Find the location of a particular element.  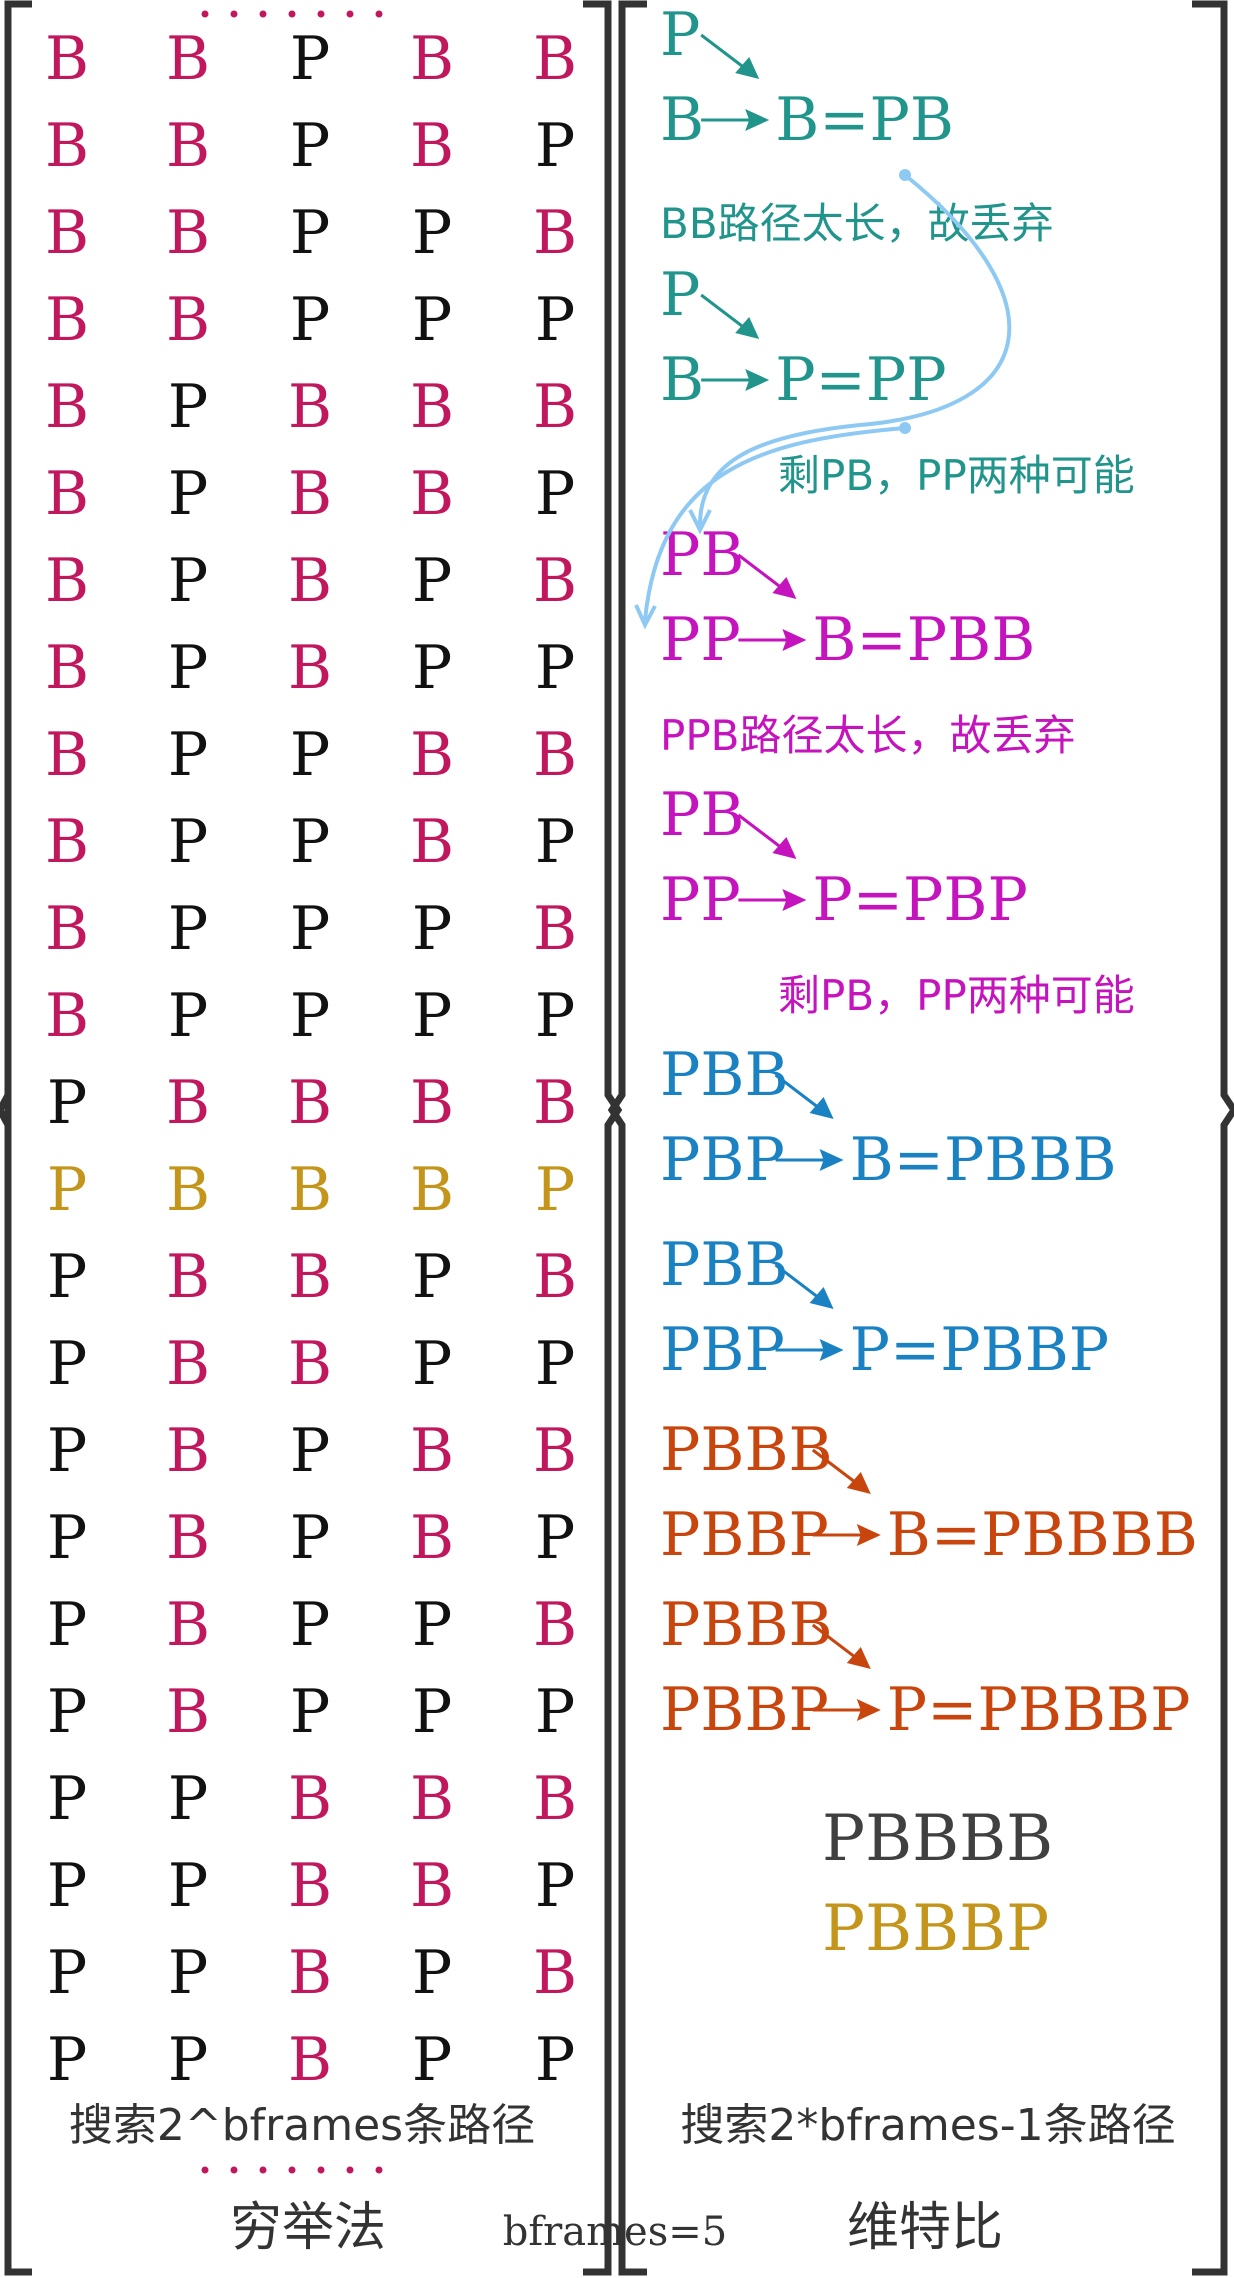

step-result: P=PBBBP is located at coordinates (1039, 1710).